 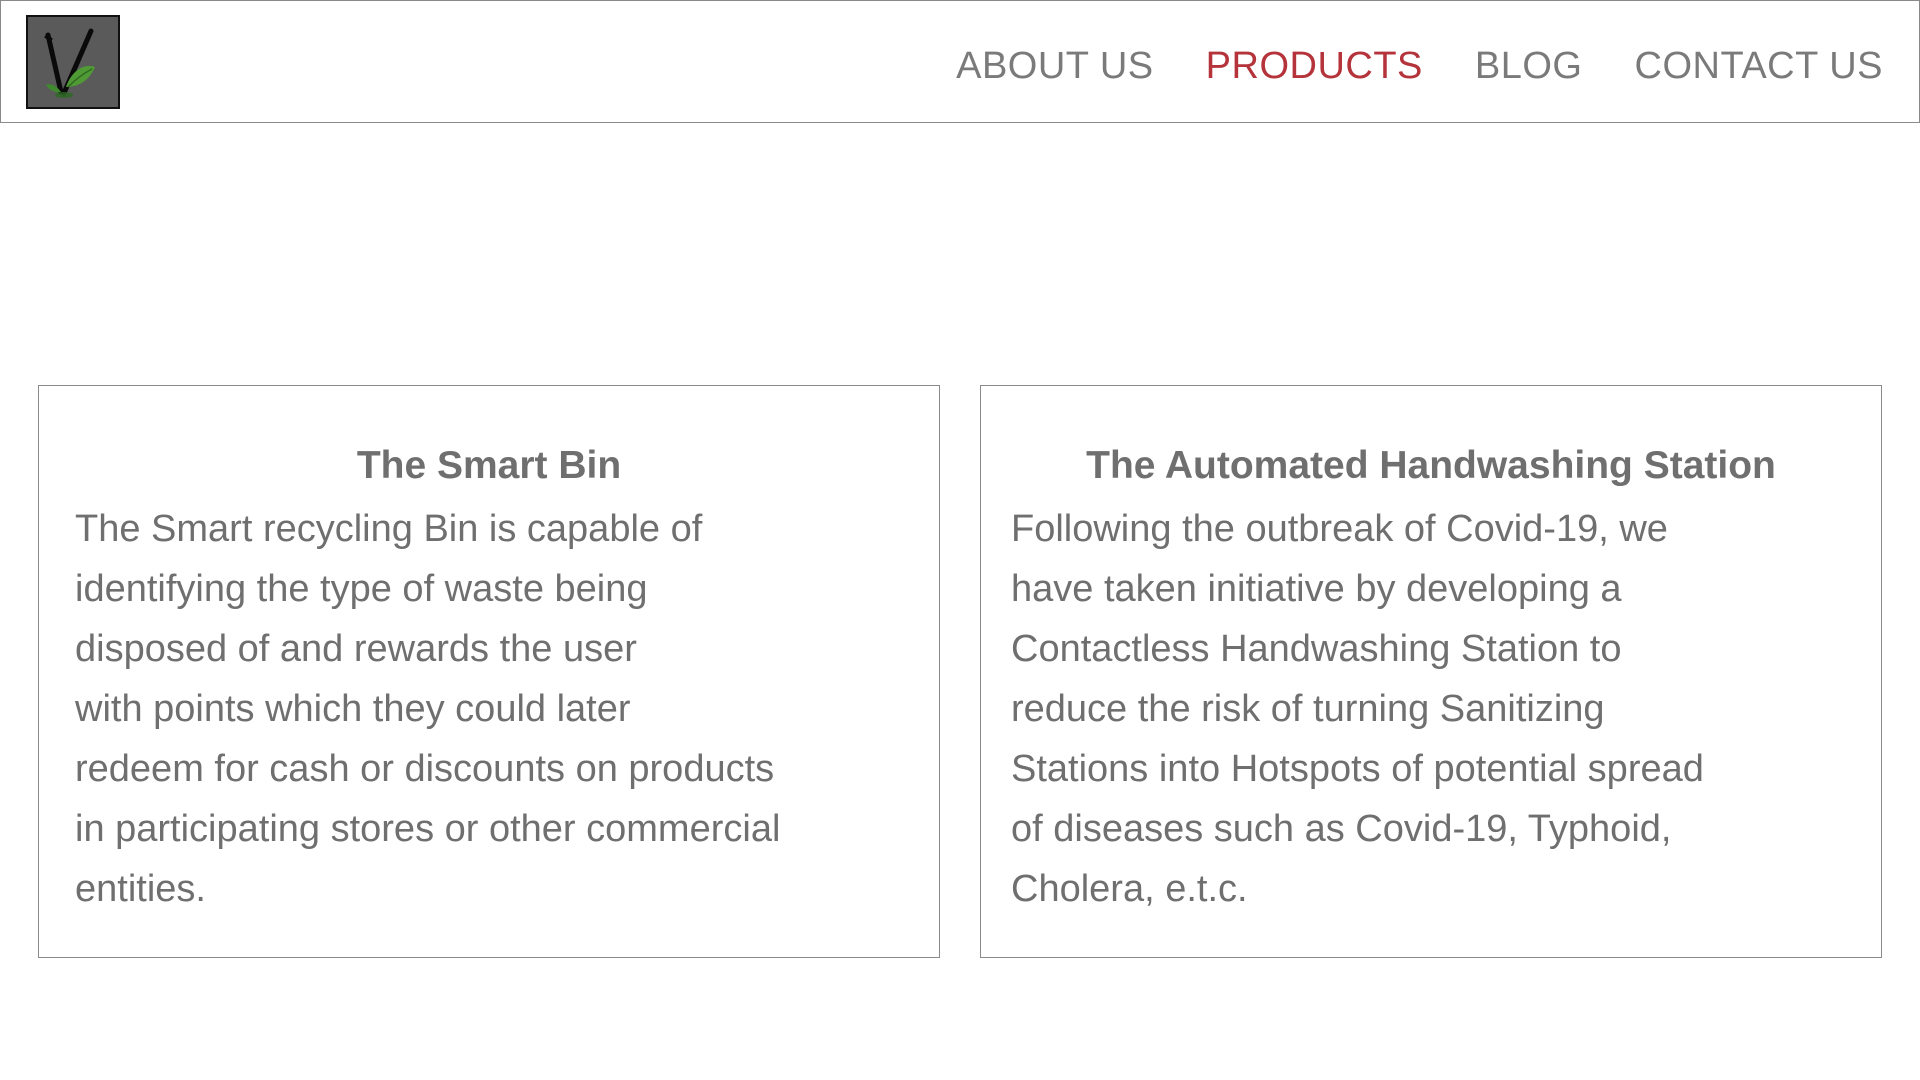 I want to click on nav-products: PRODUCTS, so click(x=1314, y=66).